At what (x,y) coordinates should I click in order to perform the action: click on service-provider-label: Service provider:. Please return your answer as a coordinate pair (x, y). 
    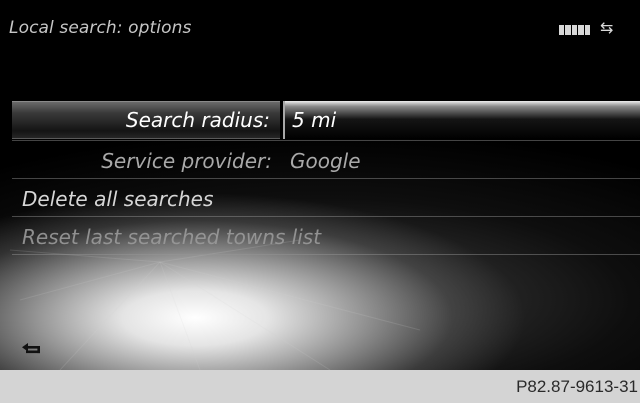
    Looking at the image, I should click on (186, 161).